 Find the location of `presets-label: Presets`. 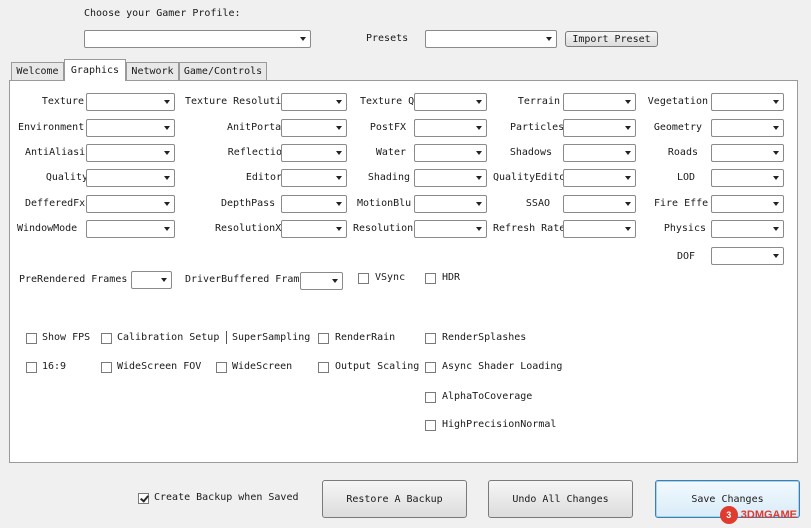

presets-label: Presets is located at coordinates (387, 38).